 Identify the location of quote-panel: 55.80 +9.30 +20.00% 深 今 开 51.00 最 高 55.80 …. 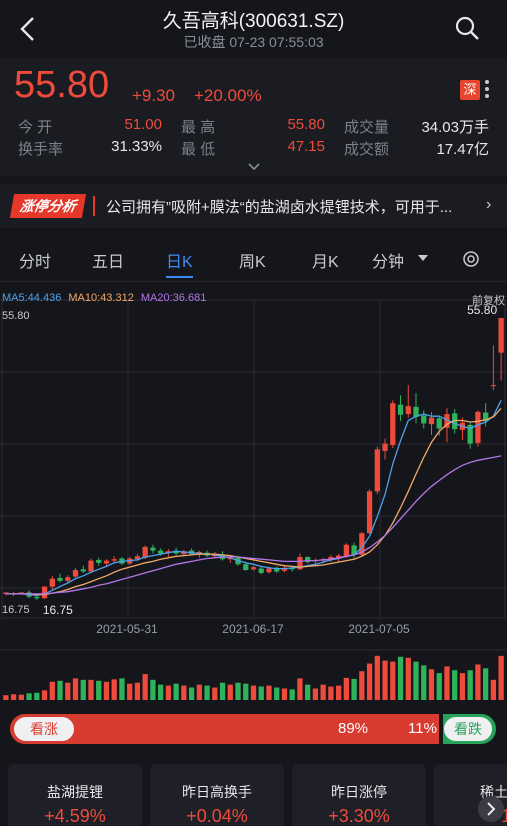
(253, 117).